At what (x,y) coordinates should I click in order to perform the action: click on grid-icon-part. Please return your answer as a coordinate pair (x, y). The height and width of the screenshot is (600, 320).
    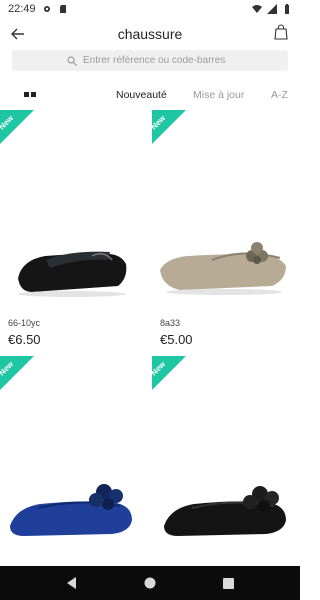
    Looking at the image, I should click on (33, 94).